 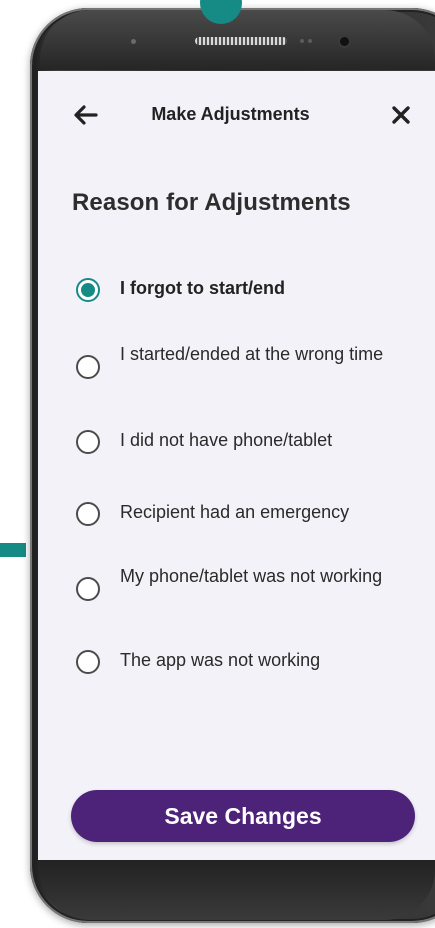 I want to click on reason-option-emergency: Recipient had an emergency, so click(x=241, y=513).